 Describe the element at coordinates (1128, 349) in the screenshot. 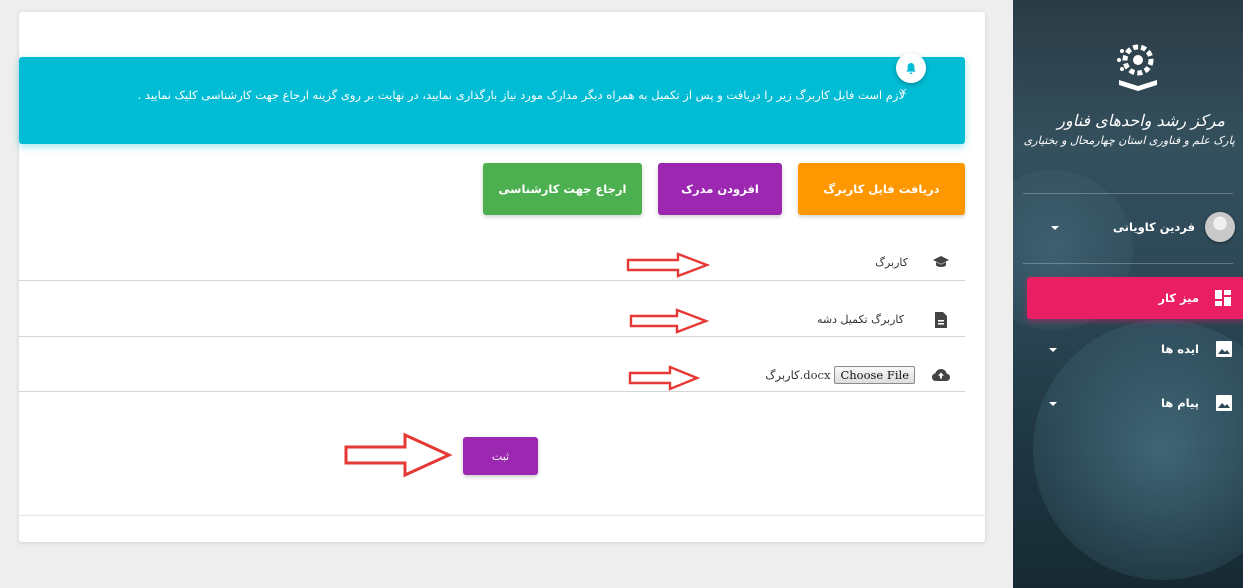

I see `sidebar-item-ideas: ایده ها` at that location.